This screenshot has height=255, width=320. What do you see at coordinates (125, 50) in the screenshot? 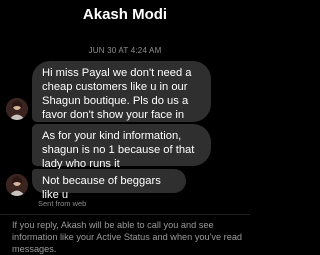
I see `message-timestamp: JUN 30 AT 4:24 AM` at bounding box center [125, 50].